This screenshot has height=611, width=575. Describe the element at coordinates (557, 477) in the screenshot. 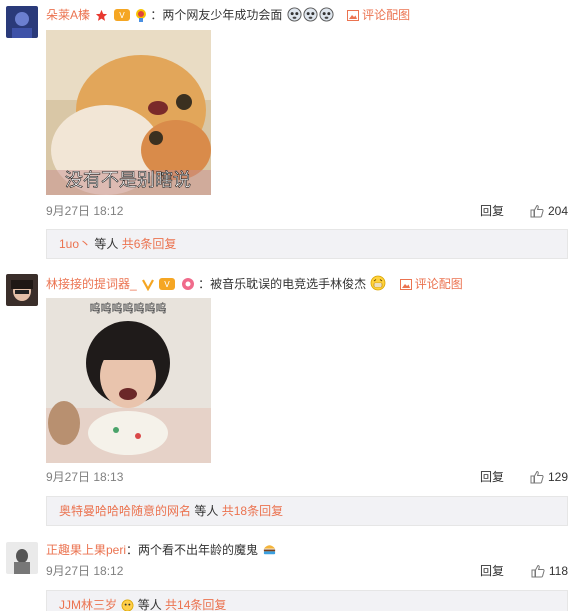

I see `like-count: 129` at that location.